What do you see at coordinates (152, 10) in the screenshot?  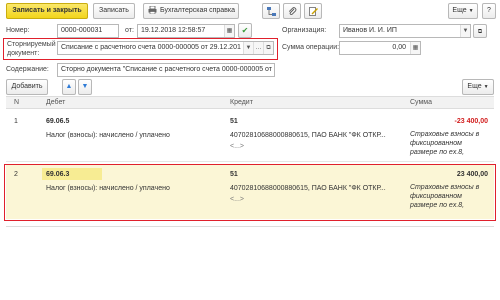 I see `printer-icon` at bounding box center [152, 10].